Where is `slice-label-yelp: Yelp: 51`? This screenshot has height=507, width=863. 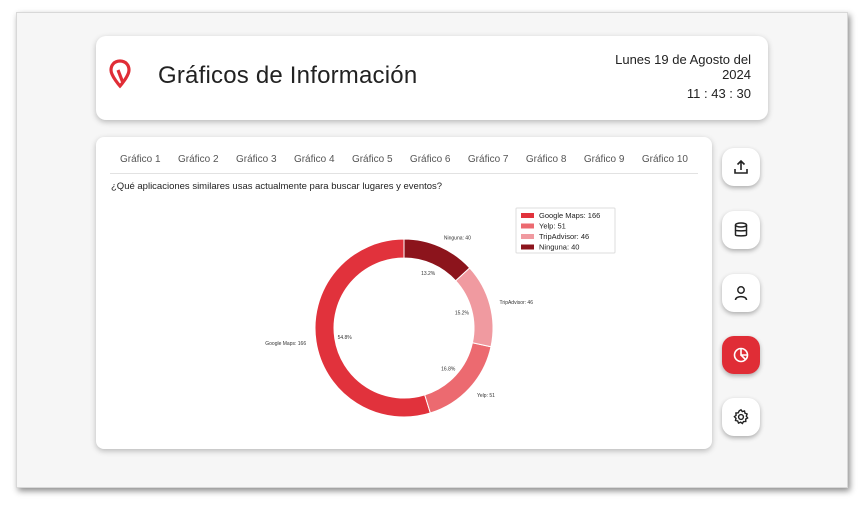
slice-label-yelp: Yelp: 51 is located at coordinates (486, 396).